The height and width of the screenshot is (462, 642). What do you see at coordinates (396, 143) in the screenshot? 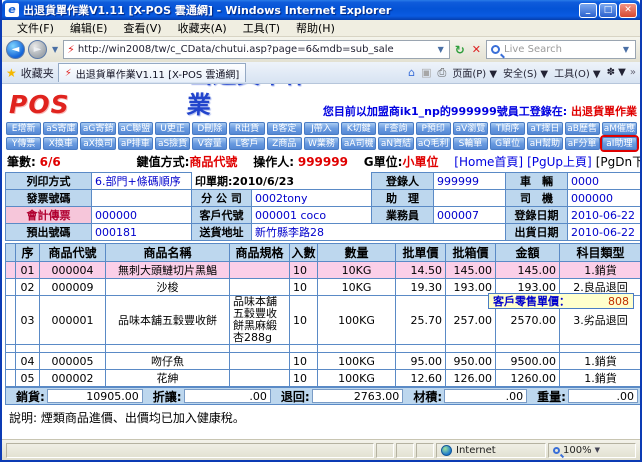
I see `toolbar-button: aN資結` at bounding box center [396, 143].